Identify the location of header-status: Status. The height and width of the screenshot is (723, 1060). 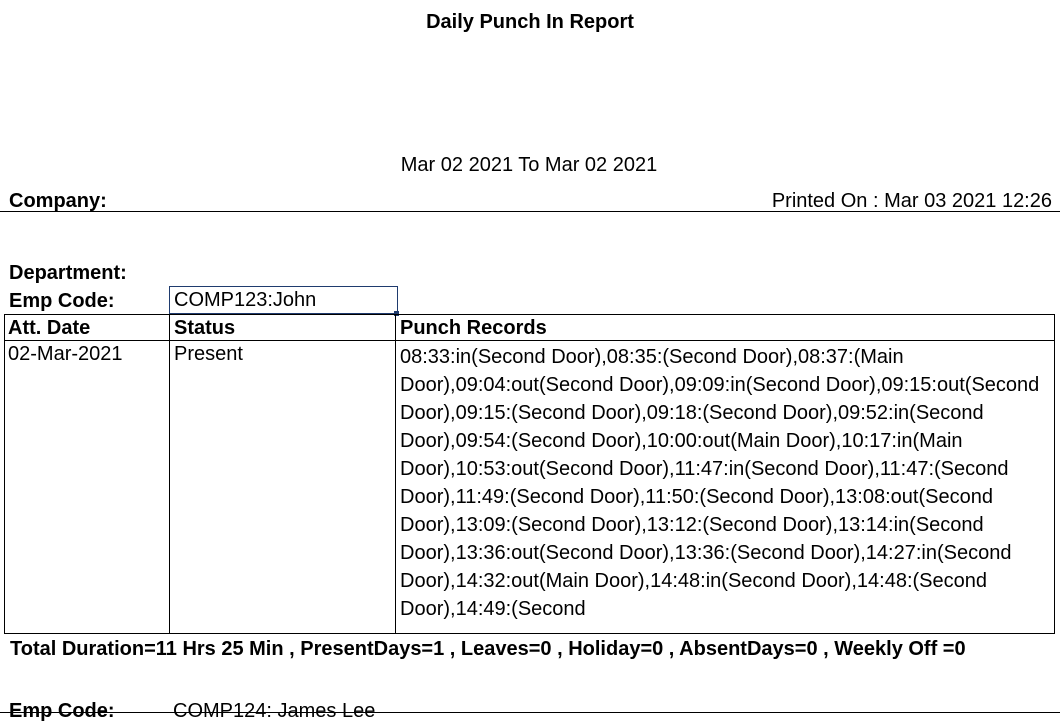
(205, 328).